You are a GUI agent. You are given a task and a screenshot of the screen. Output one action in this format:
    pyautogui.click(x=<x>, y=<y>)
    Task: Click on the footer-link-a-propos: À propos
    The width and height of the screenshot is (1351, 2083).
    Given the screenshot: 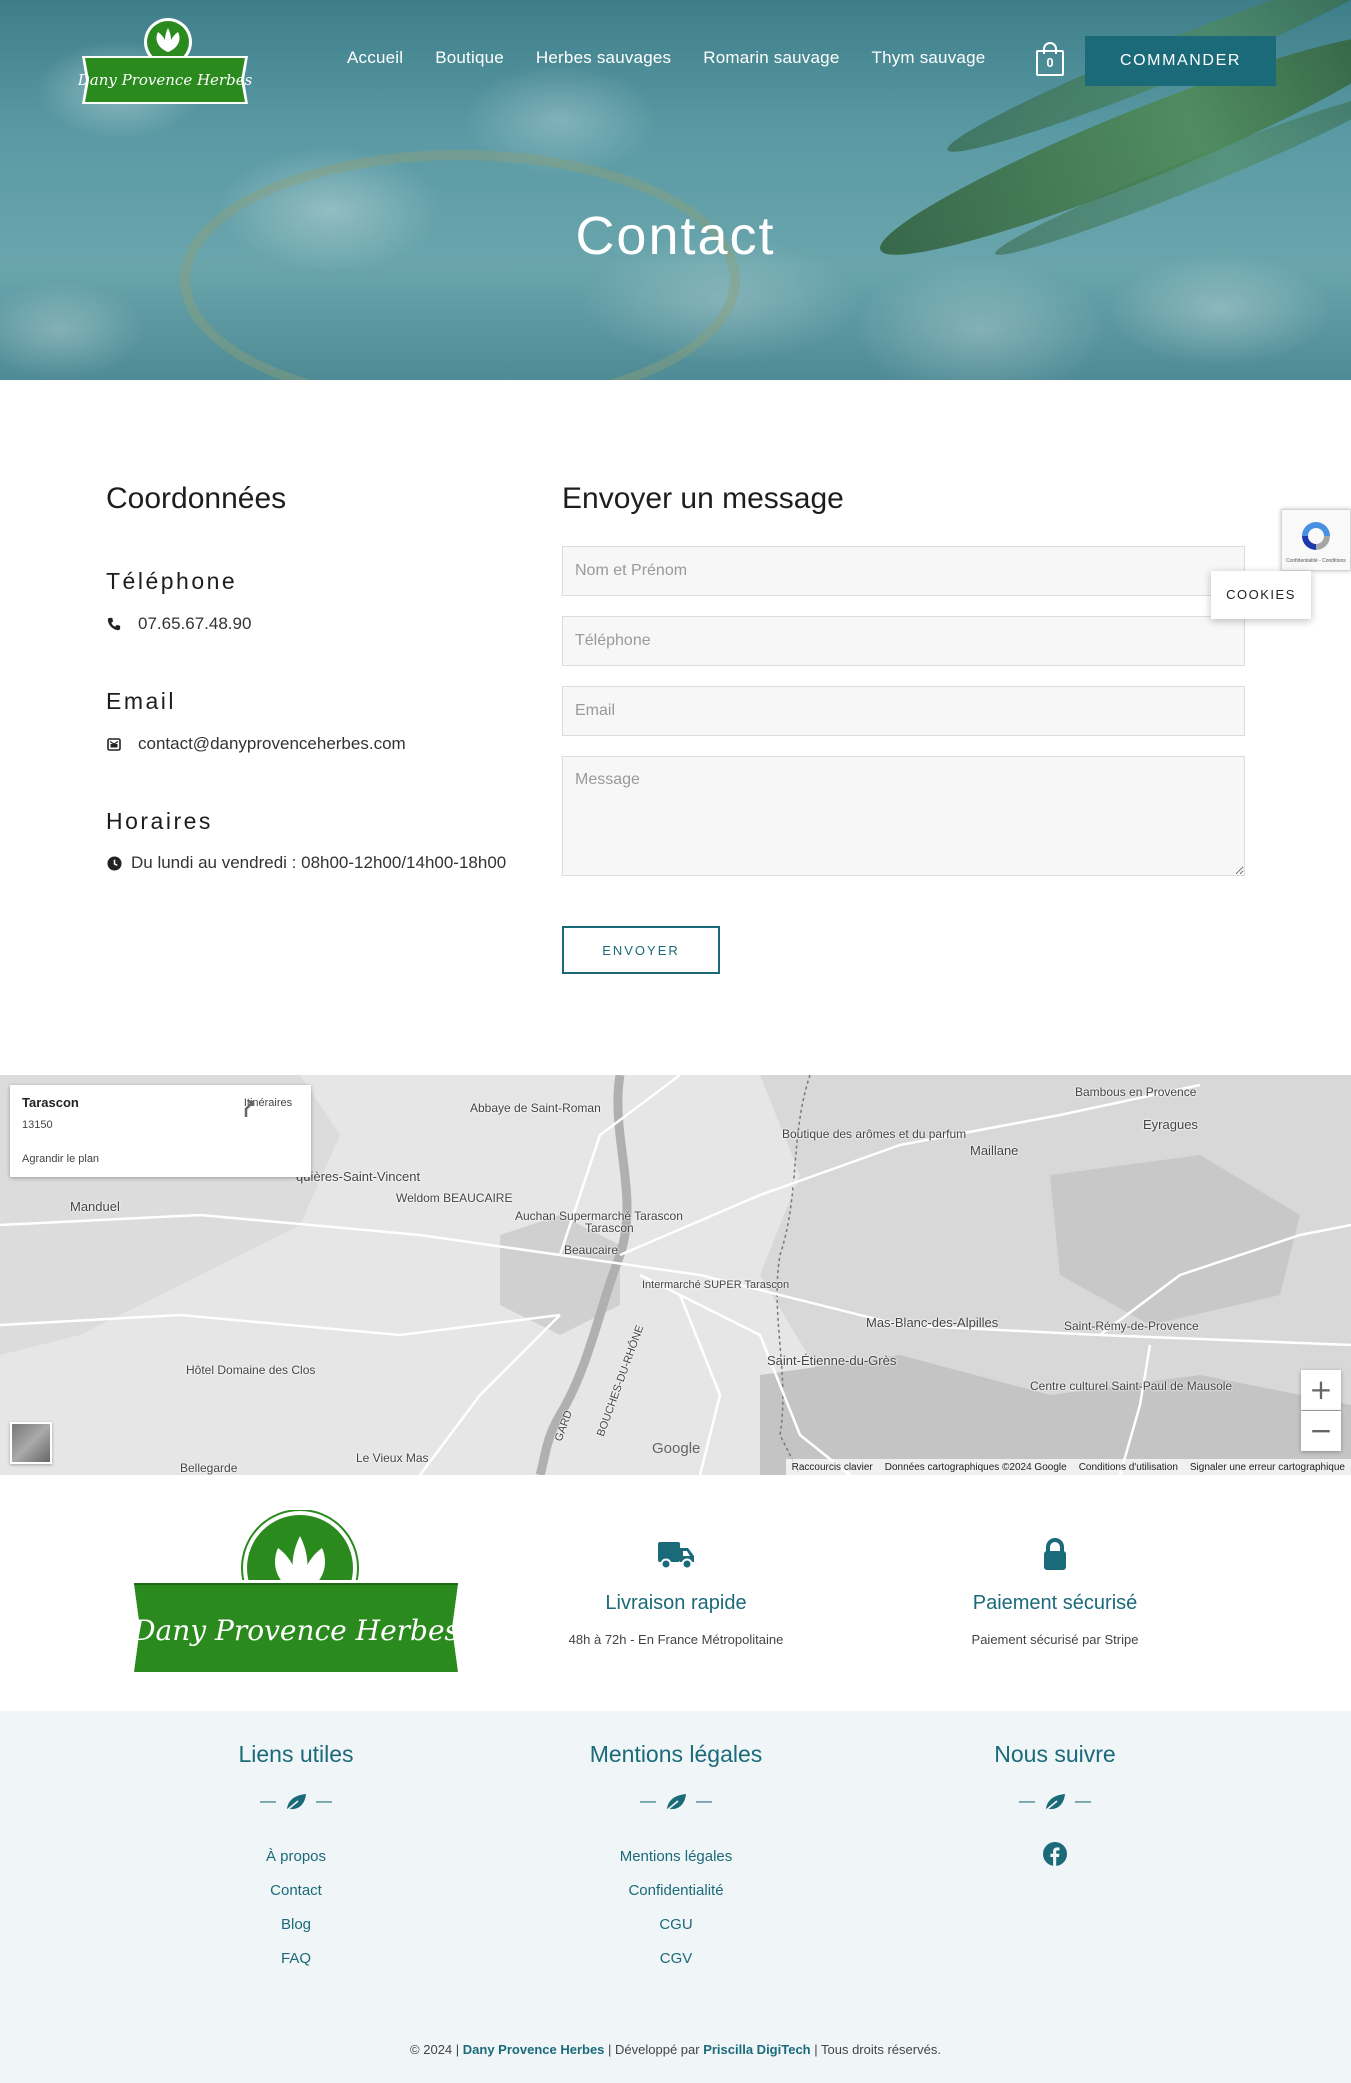 What is the action you would take?
    pyautogui.click(x=296, y=1865)
    